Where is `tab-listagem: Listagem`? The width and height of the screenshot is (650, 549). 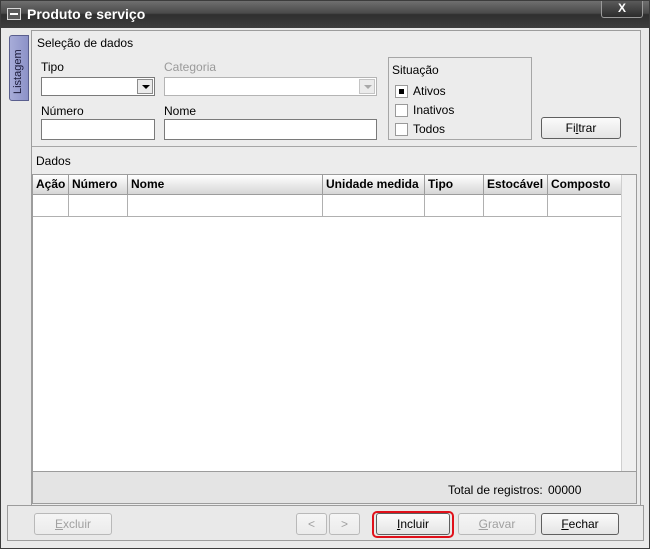 tab-listagem: Listagem is located at coordinates (19, 68).